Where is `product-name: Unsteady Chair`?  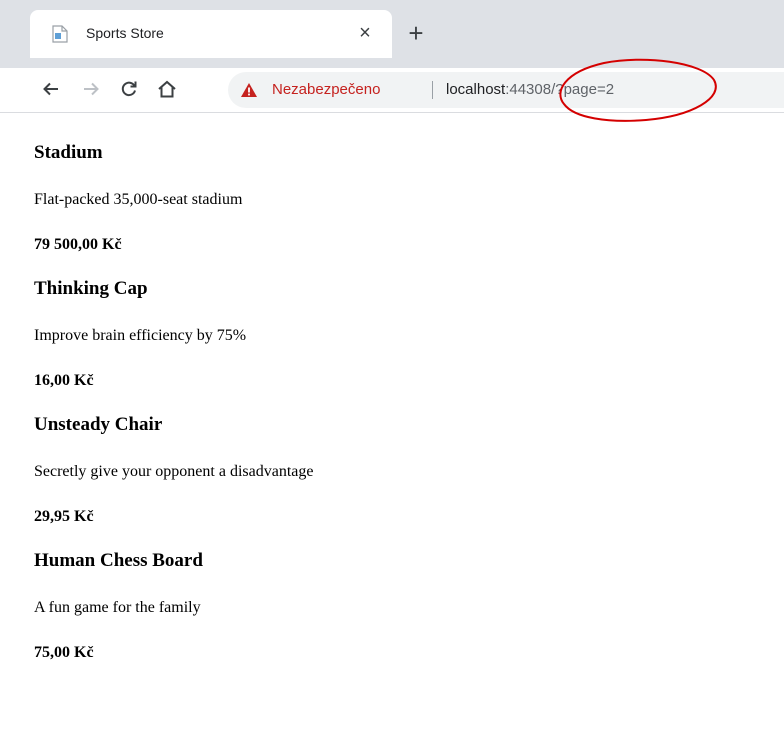
product-name: Unsteady Chair is located at coordinates (98, 424).